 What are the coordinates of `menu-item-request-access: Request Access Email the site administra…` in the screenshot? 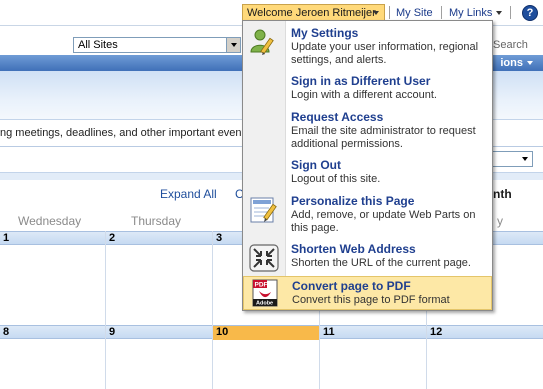 It's located at (367, 131).